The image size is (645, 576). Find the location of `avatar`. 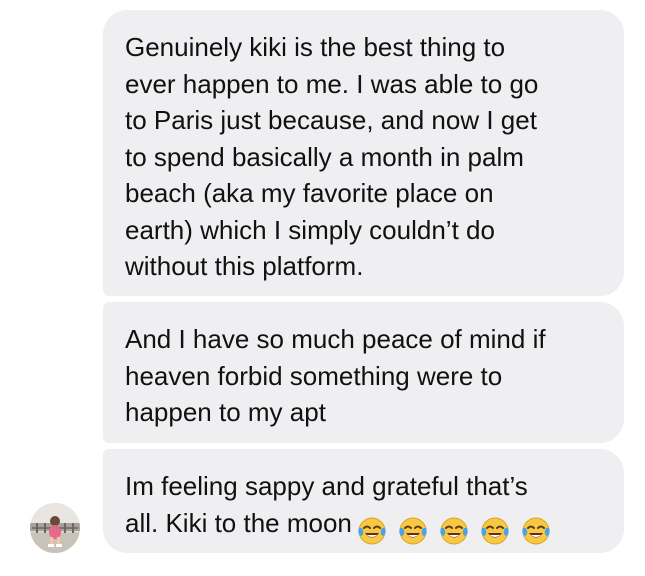

avatar is located at coordinates (55, 528).